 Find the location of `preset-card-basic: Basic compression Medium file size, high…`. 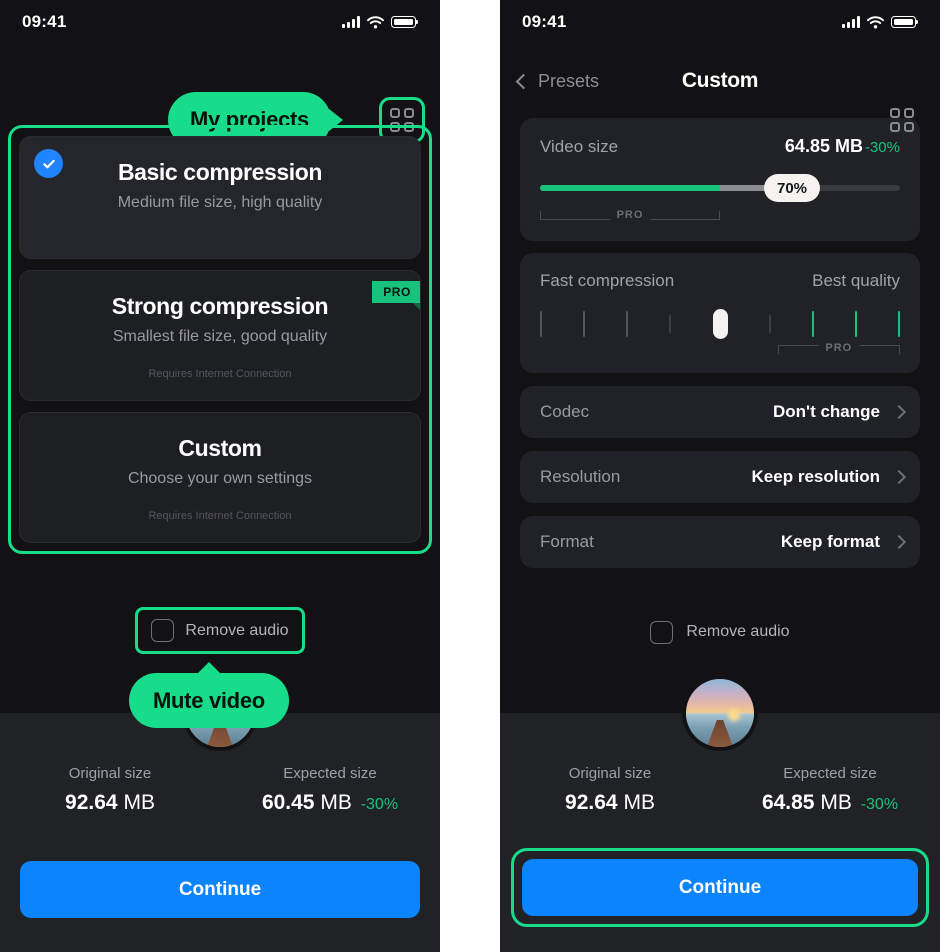

preset-card-basic: Basic compression Medium file size, high… is located at coordinates (220, 197).